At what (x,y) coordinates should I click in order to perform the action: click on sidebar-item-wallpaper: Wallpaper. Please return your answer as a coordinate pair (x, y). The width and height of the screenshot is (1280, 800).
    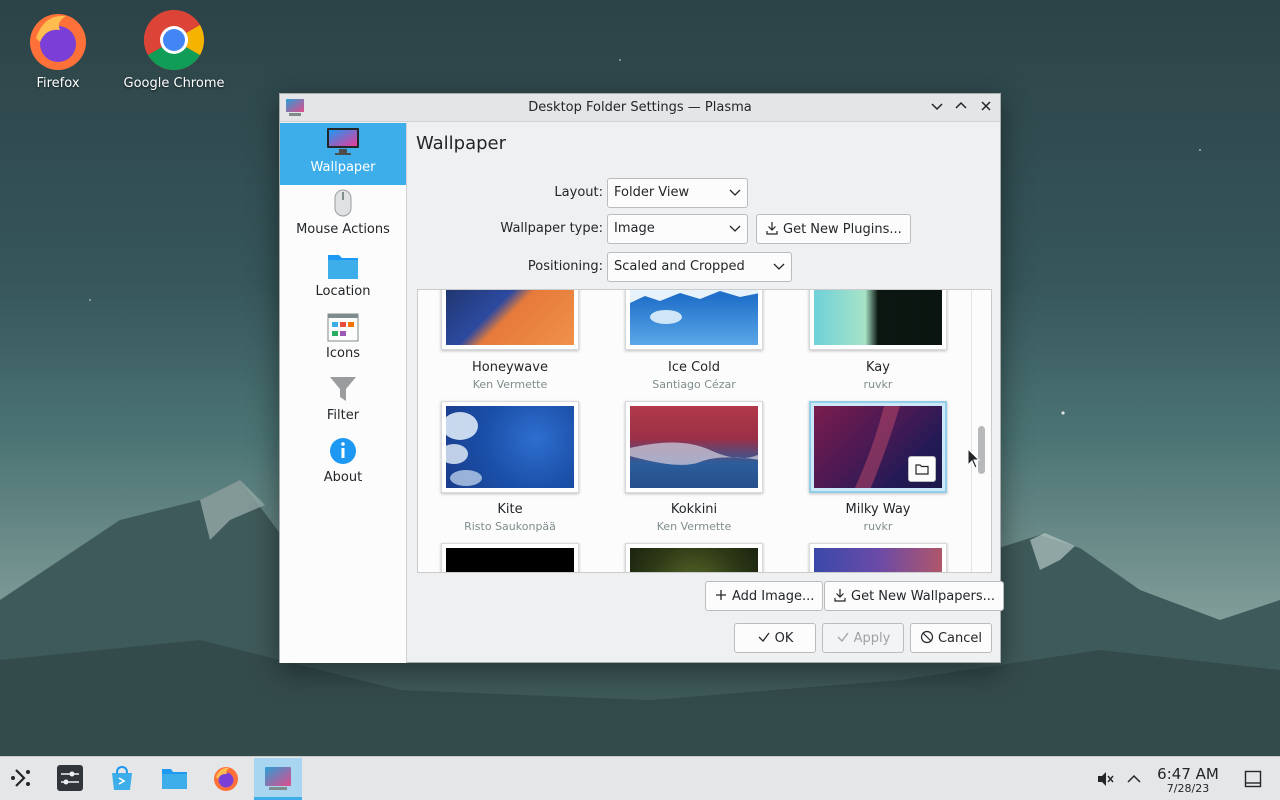
    Looking at the image, I should click on (343, 154).